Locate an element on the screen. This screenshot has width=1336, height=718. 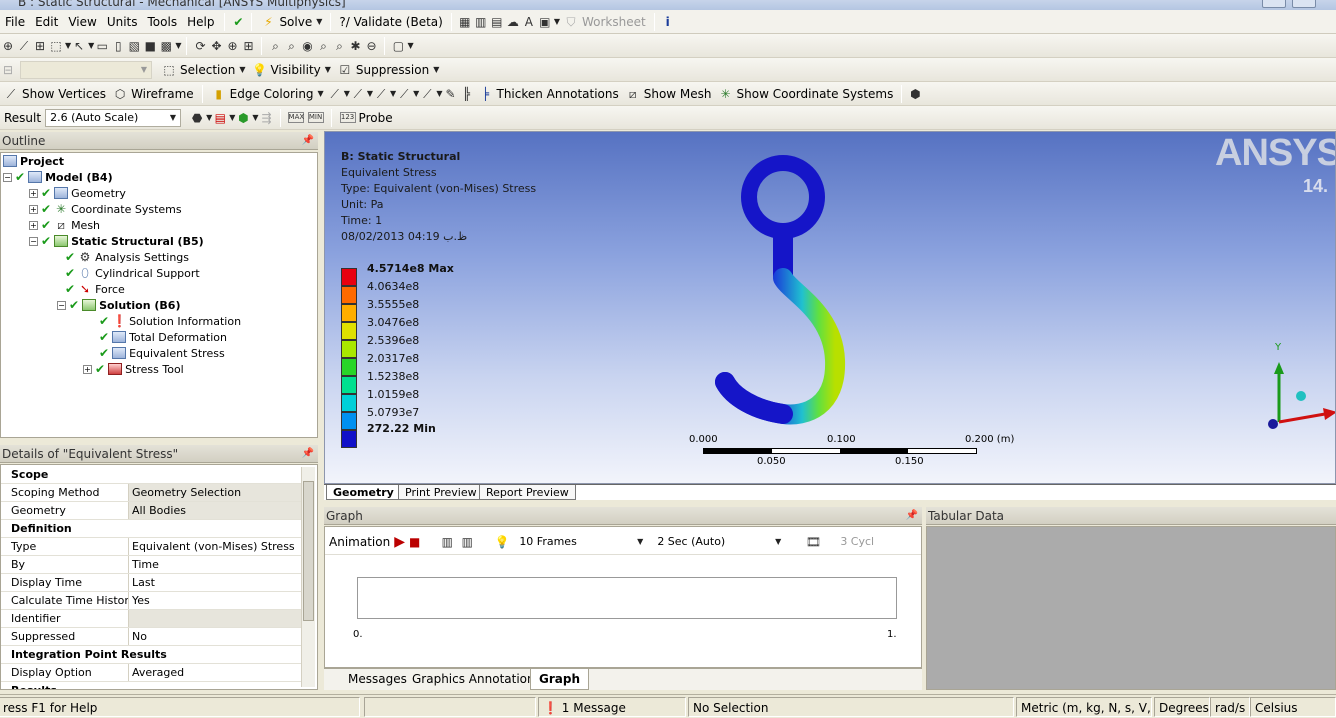
zoom-to-fit-icon: ⌕ is located at coordinates (275, 46).